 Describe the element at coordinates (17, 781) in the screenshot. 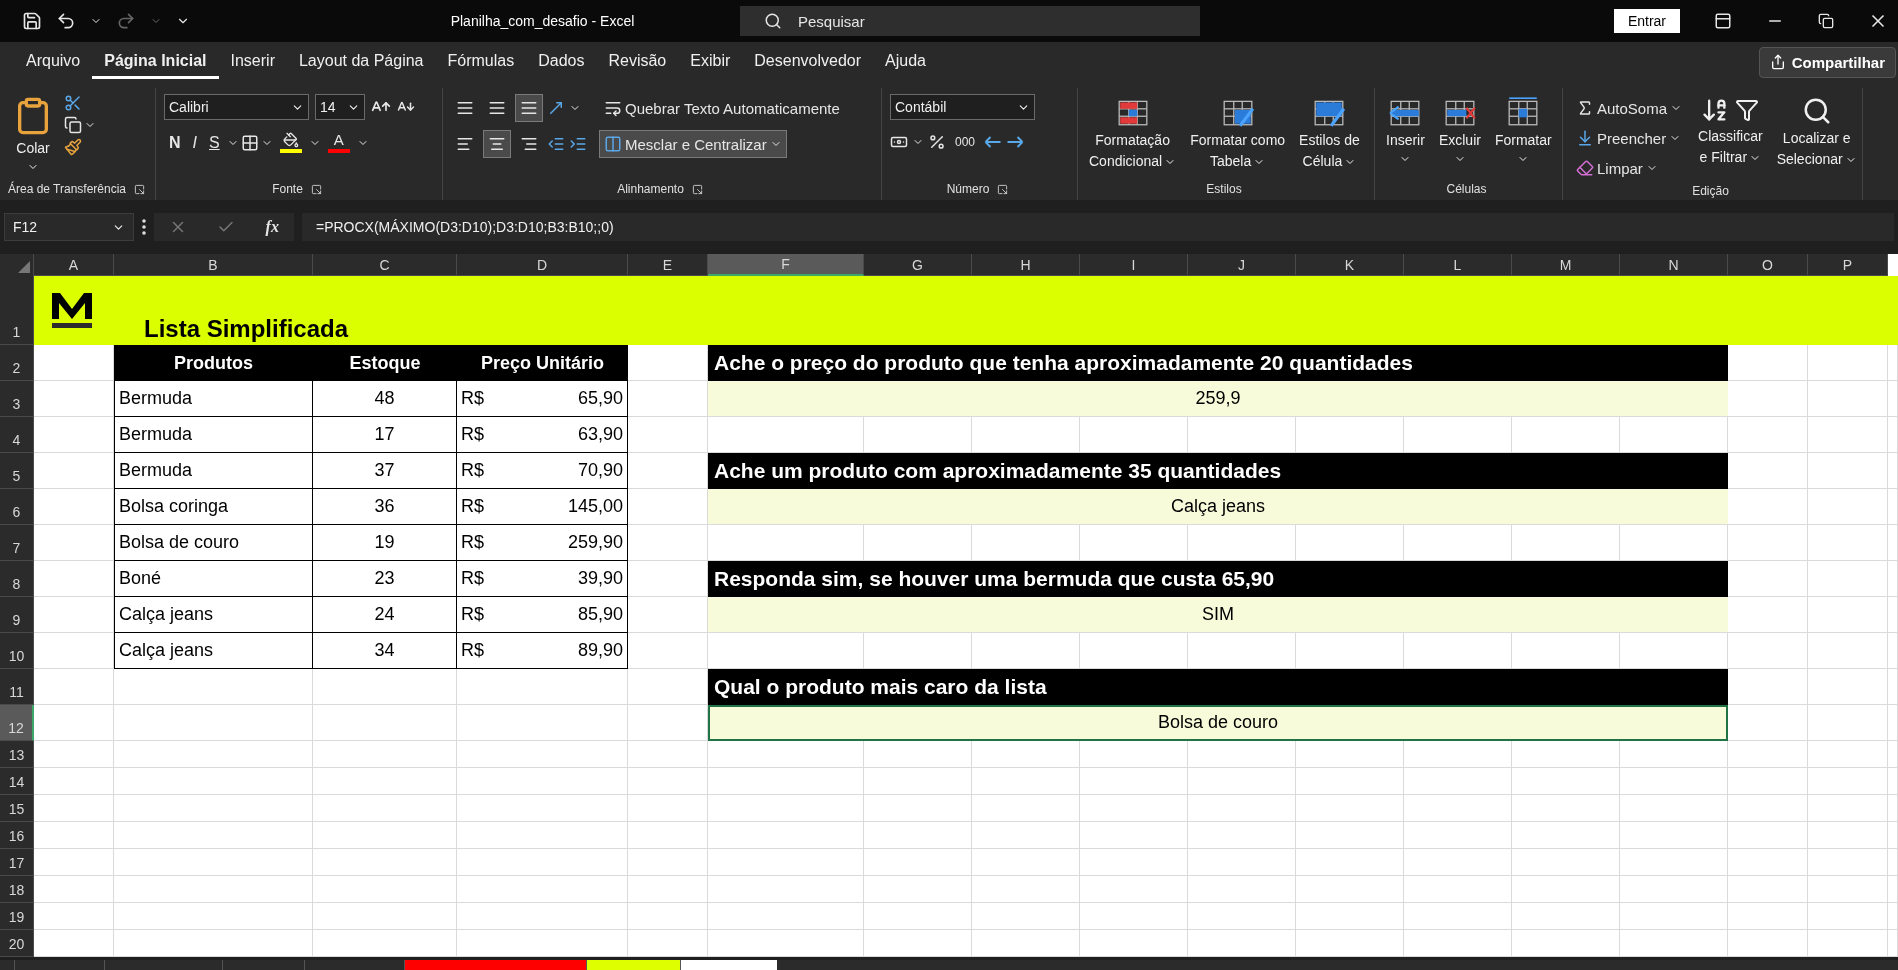

I see `row-header: 14` at that location.